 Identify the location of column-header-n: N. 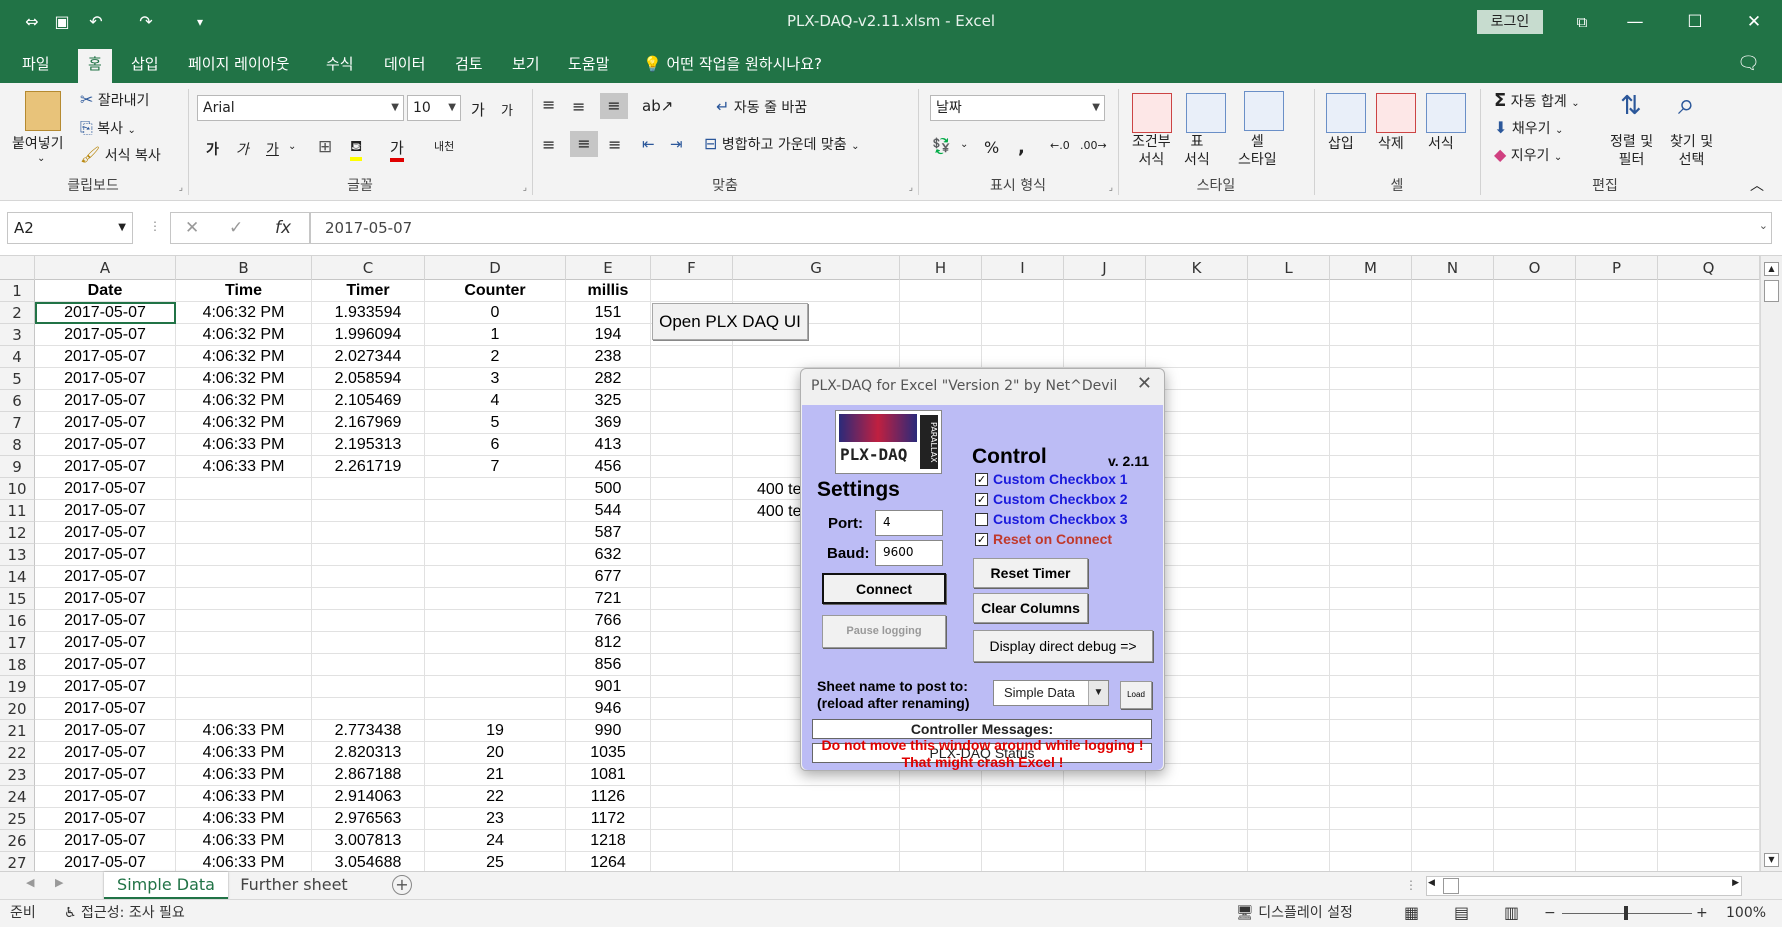
(1453, 268).